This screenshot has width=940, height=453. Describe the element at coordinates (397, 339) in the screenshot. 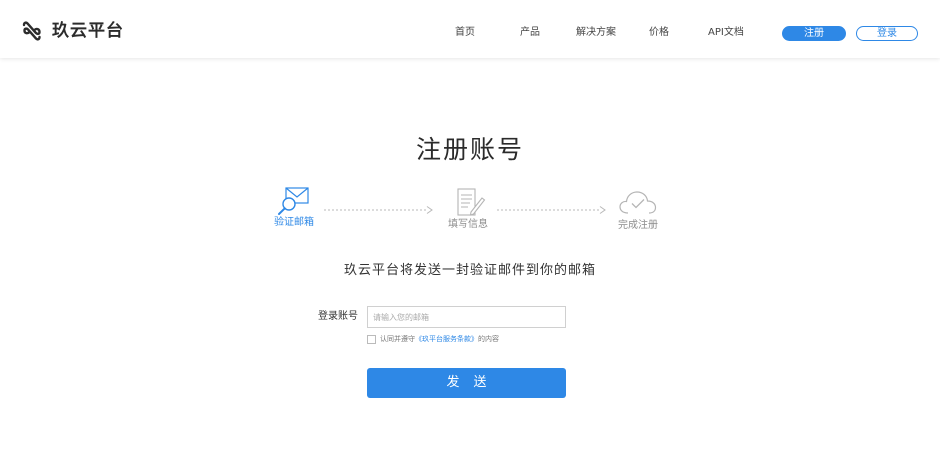

I see `agree-prefix-text: 认同并遵守` at that location.